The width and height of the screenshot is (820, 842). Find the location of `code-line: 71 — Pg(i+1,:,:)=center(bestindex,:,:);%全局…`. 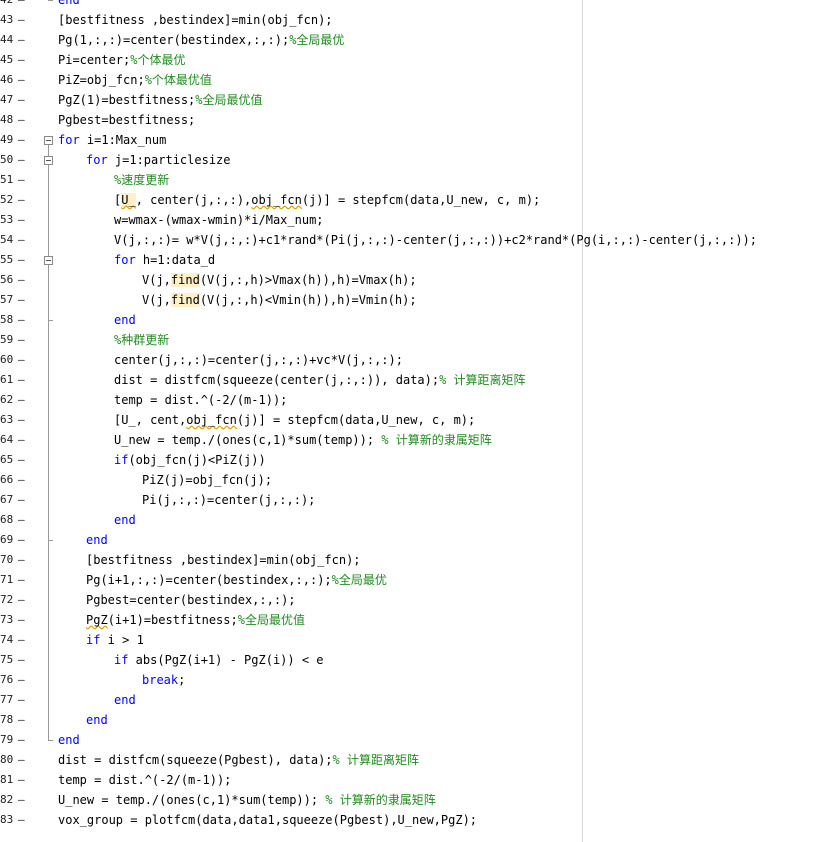

code-line: 71 — Pg(i+1,:,:)=center(bestindex,:,:);%全局… is located at coordinates (410, 580).